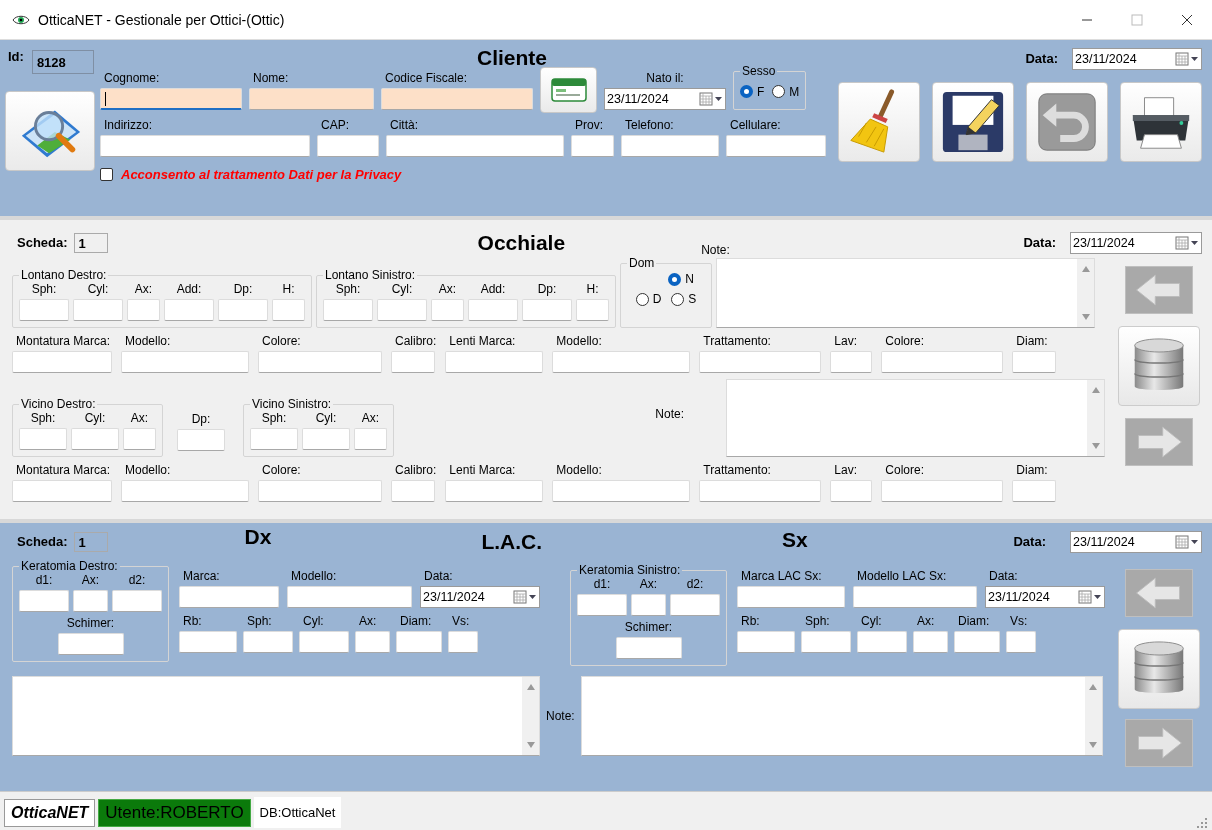 Image resolution: width=1212 pixels, height=830 pixels. I want to click on save-button, so click(973, 122).